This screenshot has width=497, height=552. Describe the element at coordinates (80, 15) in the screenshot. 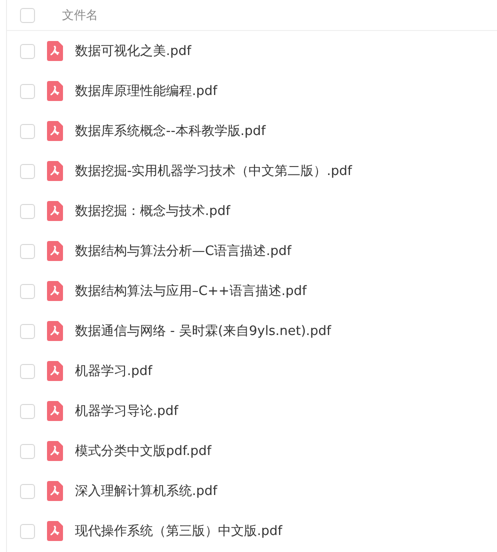

I see `column-header: 文件名` at that location.